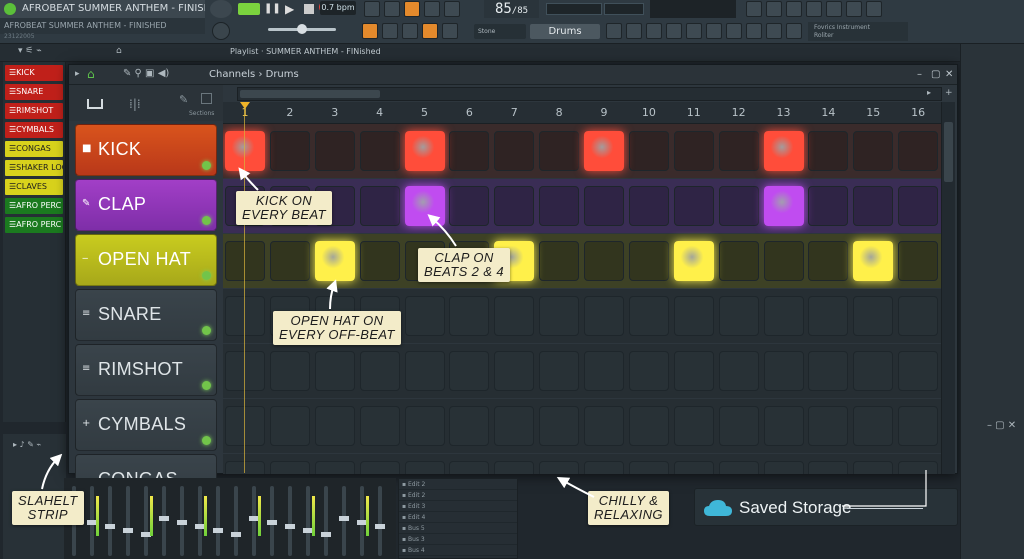 Image resolution: width=1024 pixels, height=559 pixels. I want to click on browser-channel-item: ☰CONGAS, so click(34, 149).